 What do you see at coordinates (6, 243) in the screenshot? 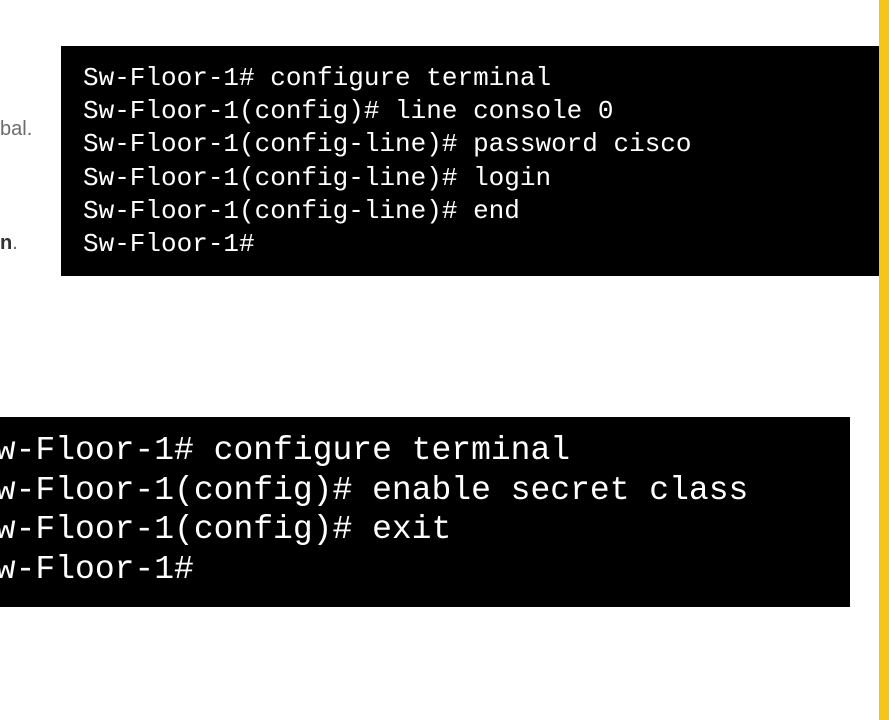
I see `side-note-fragment-2-bold: n` at bounding box center [6, 243].